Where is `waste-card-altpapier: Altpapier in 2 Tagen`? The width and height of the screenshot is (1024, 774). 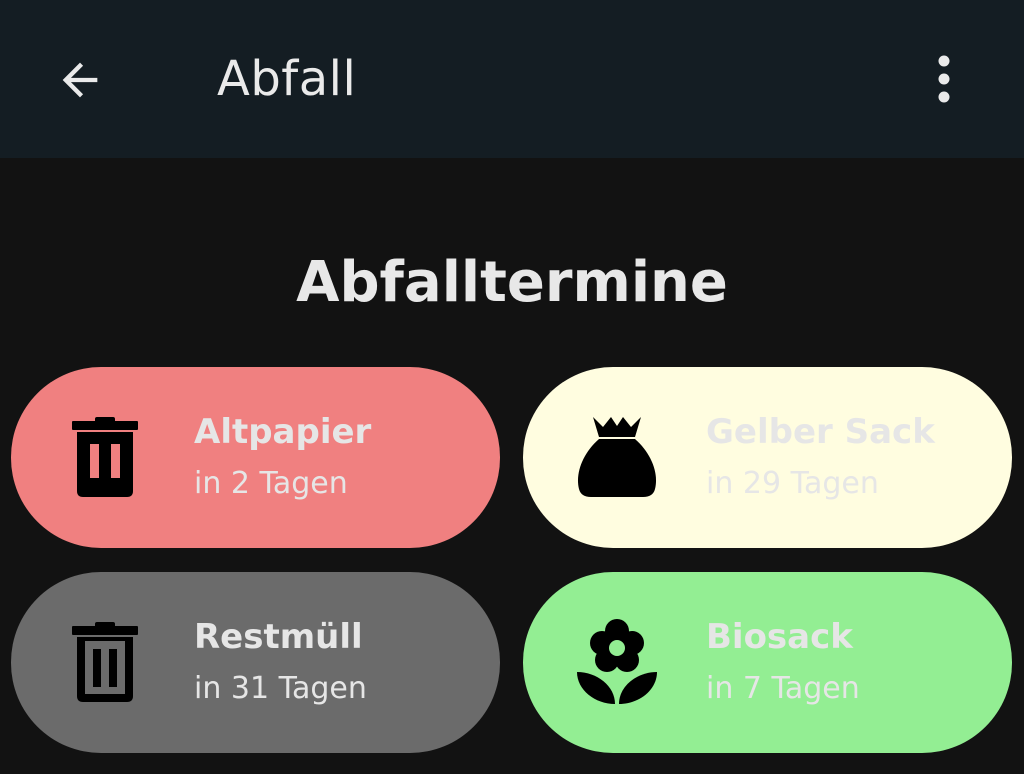
waste-card-altpapier: Altpapier in 2 Tagen is located at coordinates (255, 457).